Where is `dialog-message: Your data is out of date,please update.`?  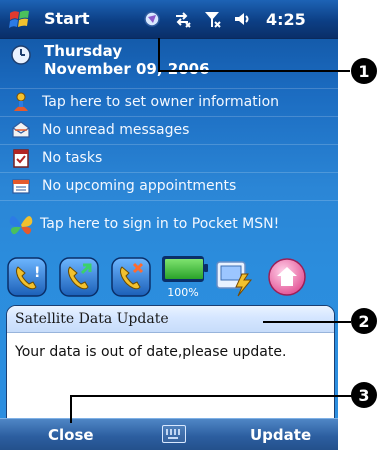
dialog-message: Your data is out of date,please update. is located at coordinates (151, 352).